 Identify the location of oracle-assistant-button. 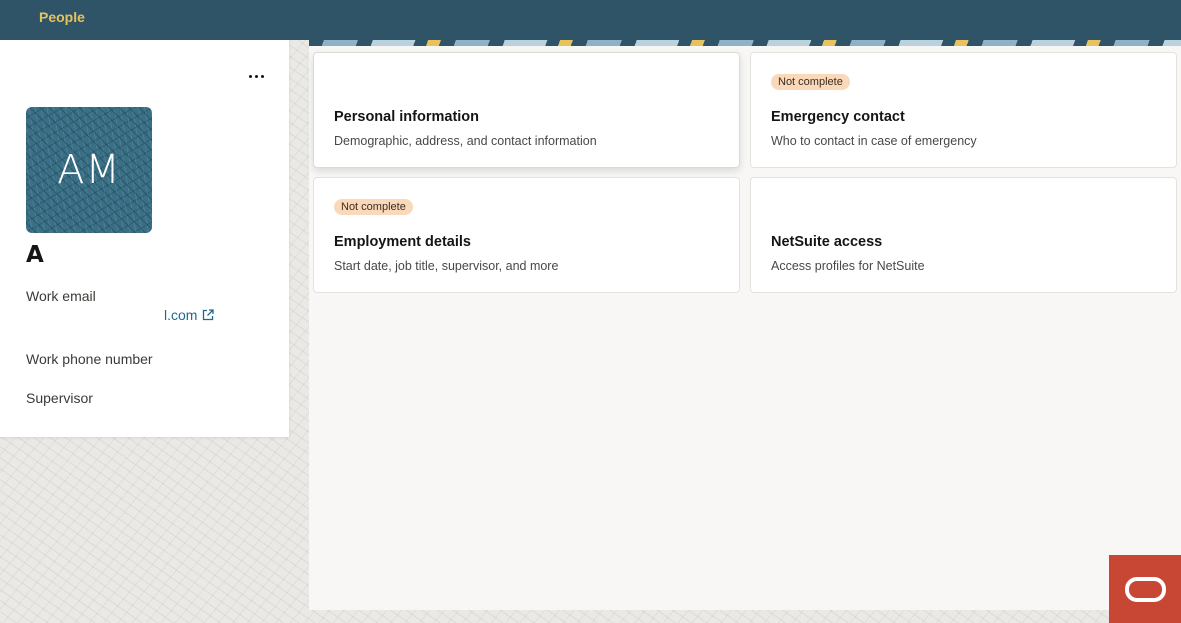
(1145, 589).